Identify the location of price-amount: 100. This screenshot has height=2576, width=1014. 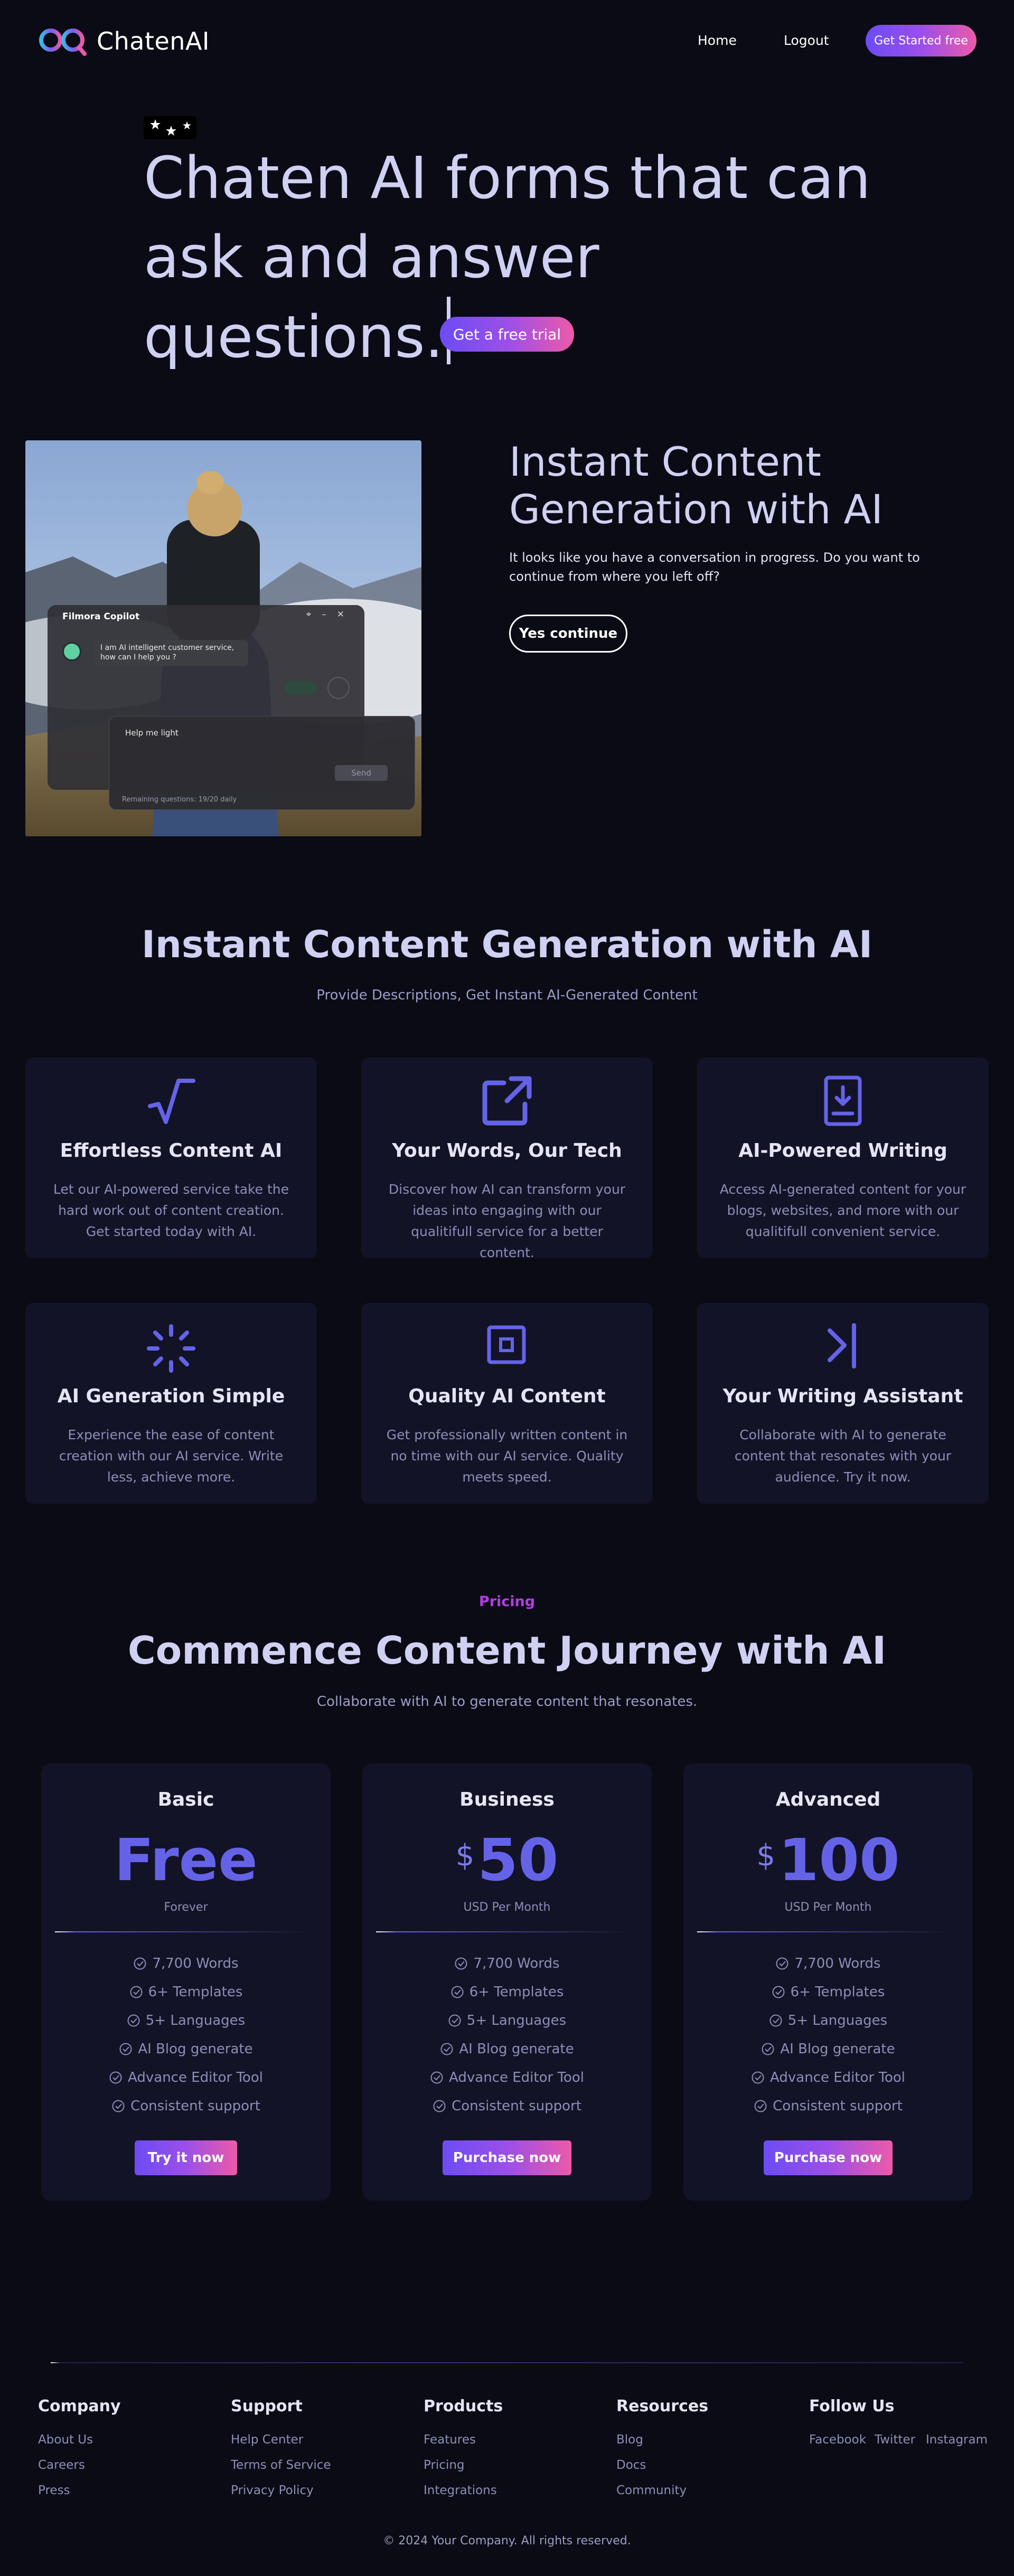
(839, 1860).